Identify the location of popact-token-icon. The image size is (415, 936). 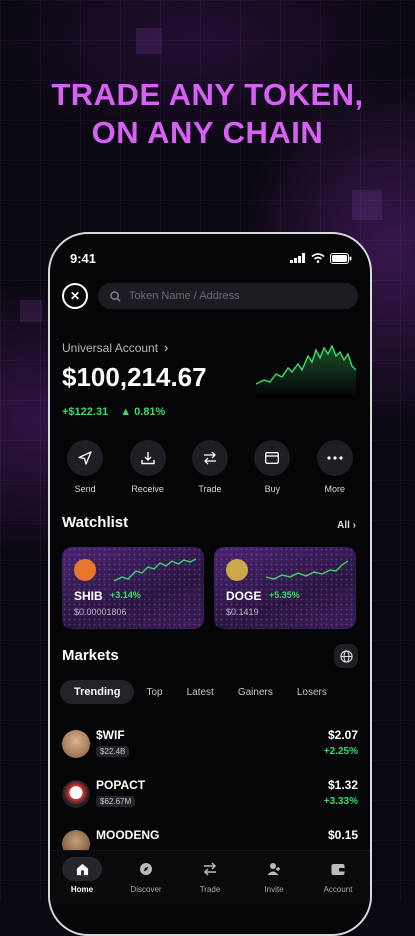
(76, 794).